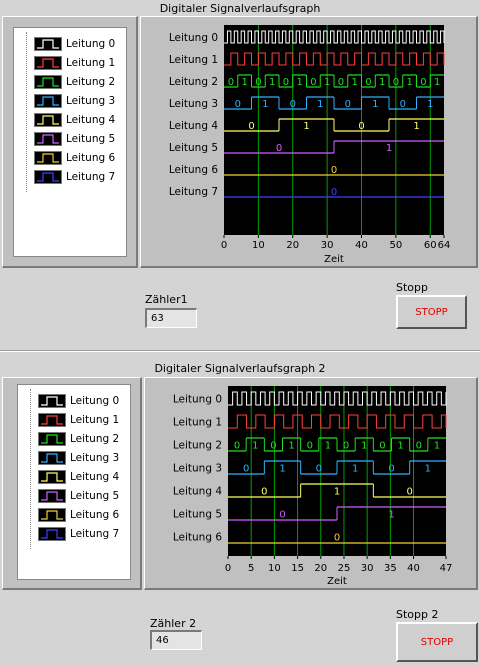 This screenshot has height=665, width=480. I want to click on x-tick-label: 15, so click(297, 568).